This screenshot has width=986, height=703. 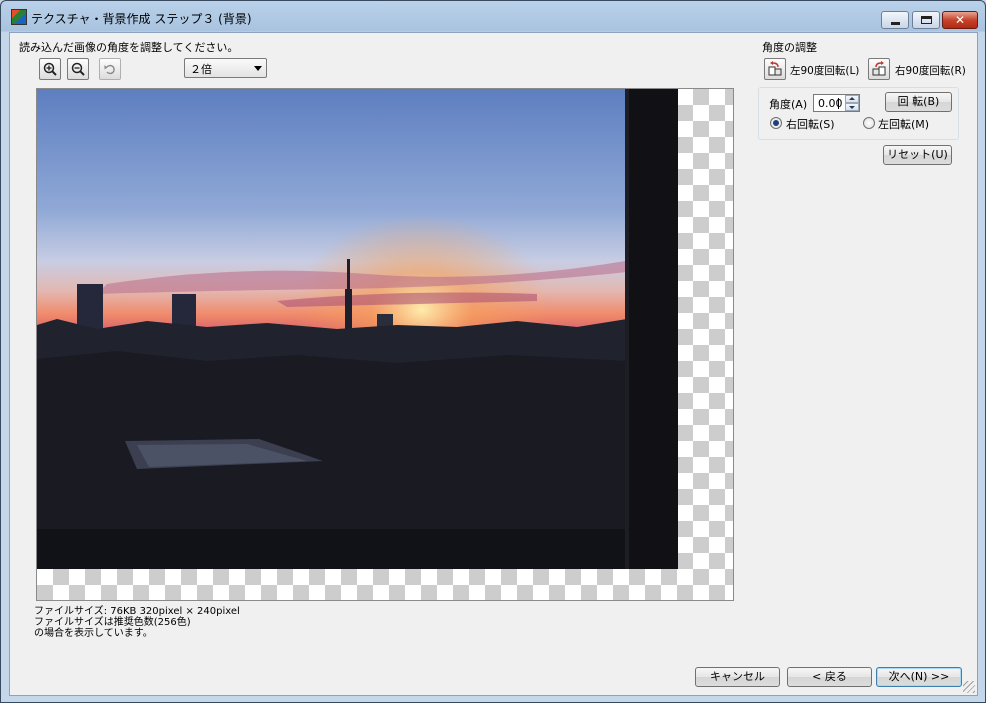 I want to click on rotate-left-90-label: 左90度回転(L), so click(x=825, y=71).